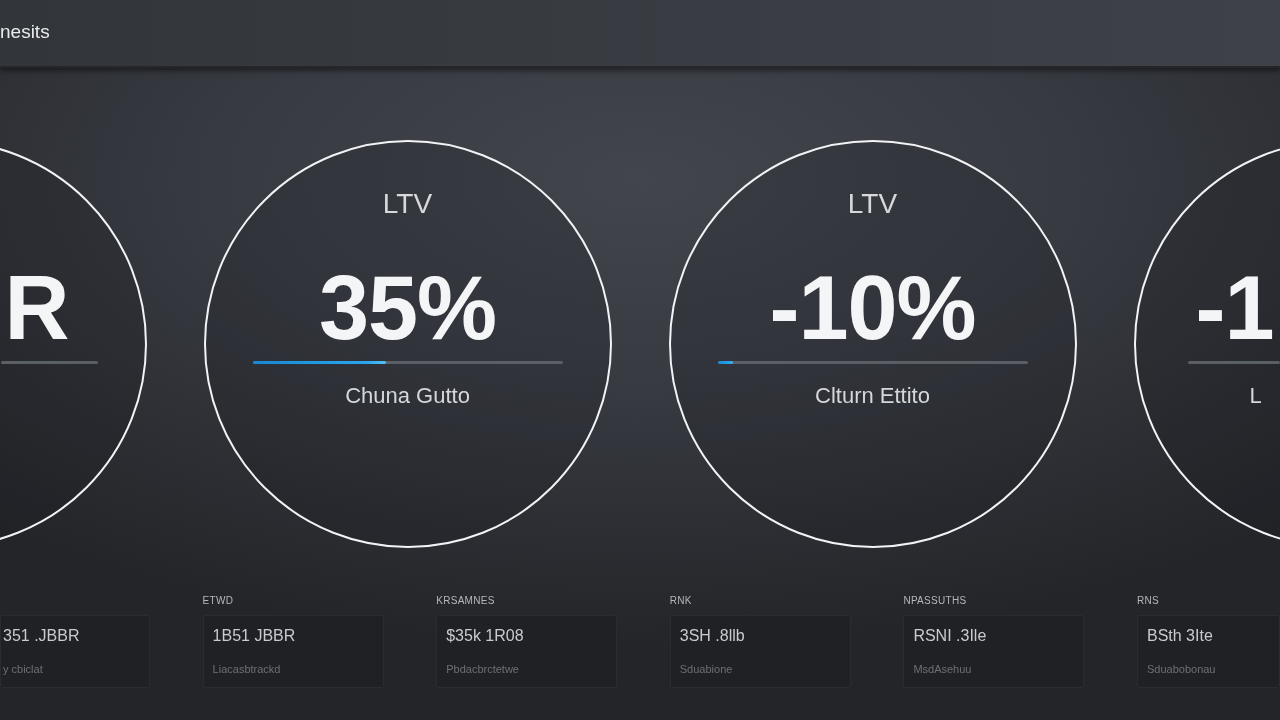  What do you see at coordinates (254, 636) in the screenshot?
I see `card-value: 1B51 JBBR` at bounding box center [254, 636].